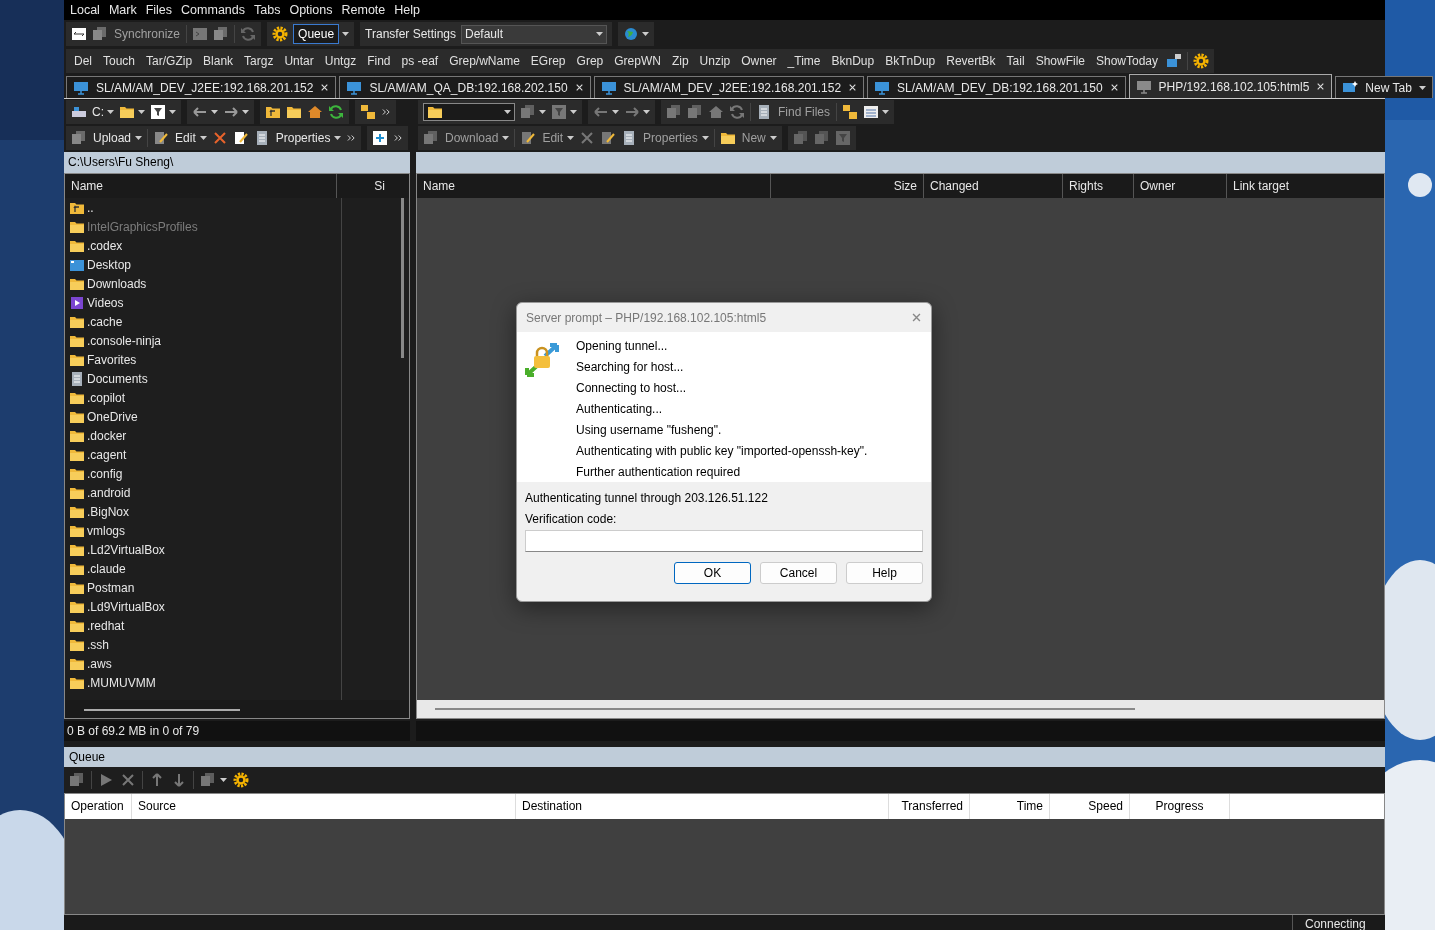 The image size is (1435, 930). I want to click on command-button: Tail, so click(1015, 61).